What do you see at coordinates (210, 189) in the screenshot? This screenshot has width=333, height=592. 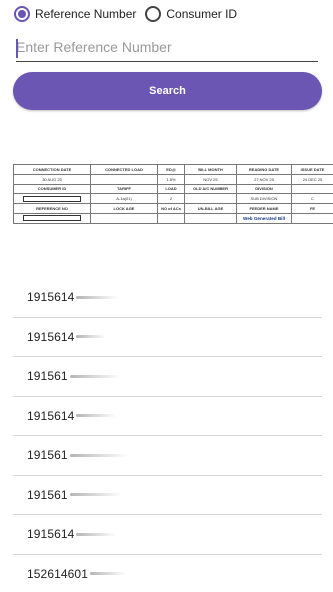 I see `bill-cell: OLD A/C NUMBER` at bounding box center [210, 189].